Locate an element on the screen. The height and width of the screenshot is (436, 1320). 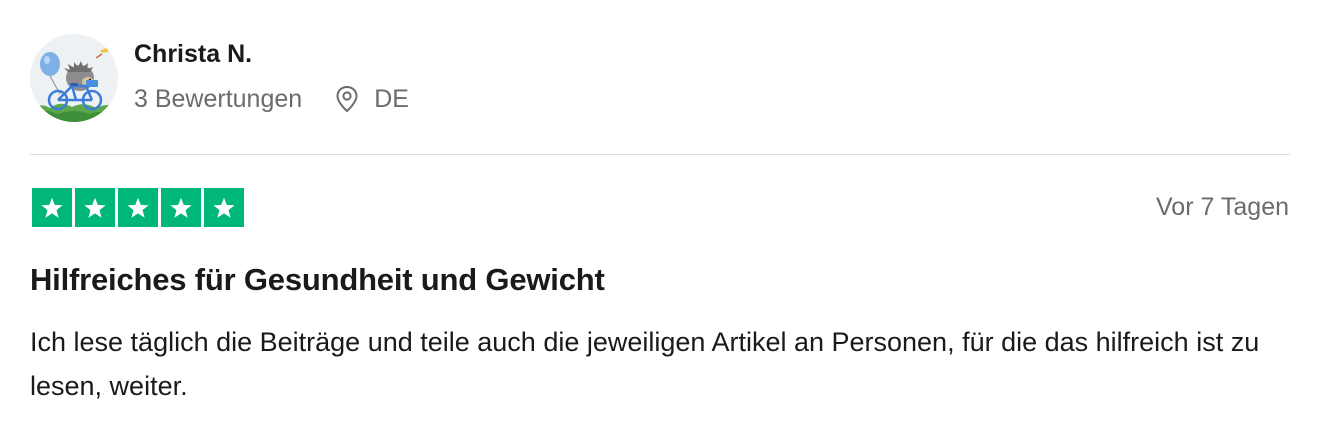
reviewer-name: Christa N. is located at coordinates (193, 54).